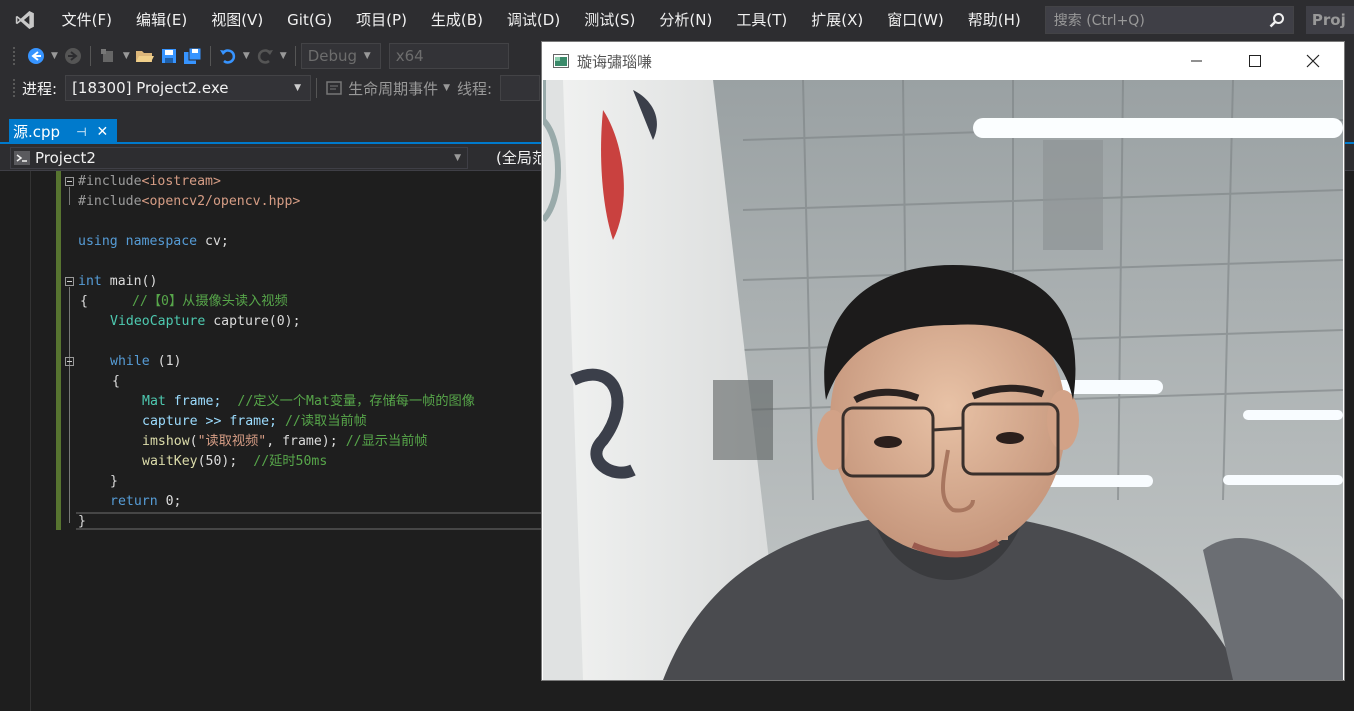  I want to click on visual-studio-logo-icon, so click(25, 20).